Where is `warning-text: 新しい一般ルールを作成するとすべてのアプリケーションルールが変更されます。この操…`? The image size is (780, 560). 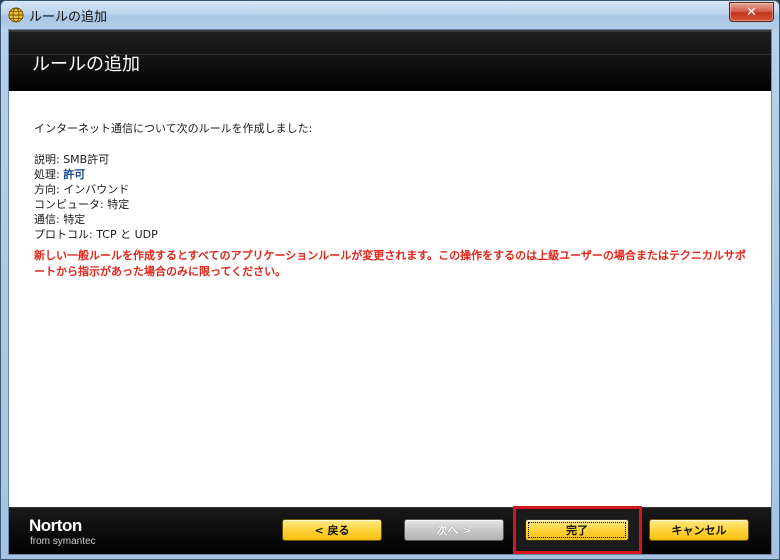
warning-text: 新しい一般ルールを作成するとすべてのアプリケーションルールが変更されます。この操… is located at coordinates (390, 263).